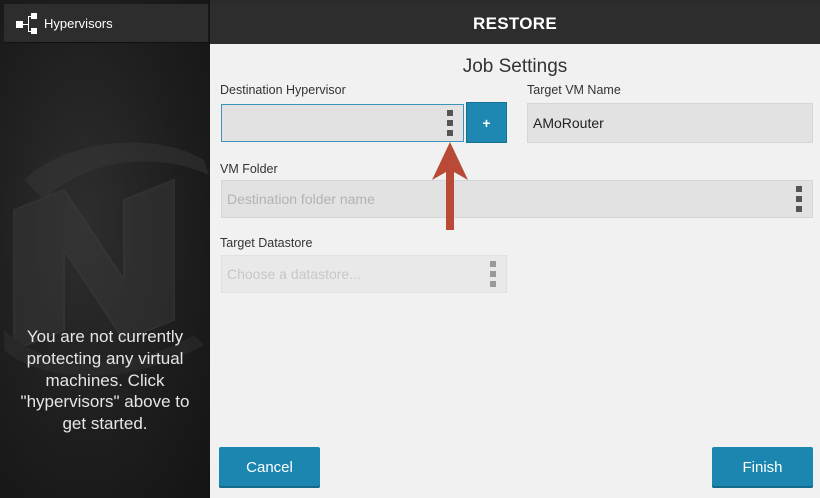 This screenshot has height=498, width=820. What do you see at coordinates (266, 243) in the screenshot?
I see `target-datastore-label: Target Datastore` at bounding box center [266, 243].